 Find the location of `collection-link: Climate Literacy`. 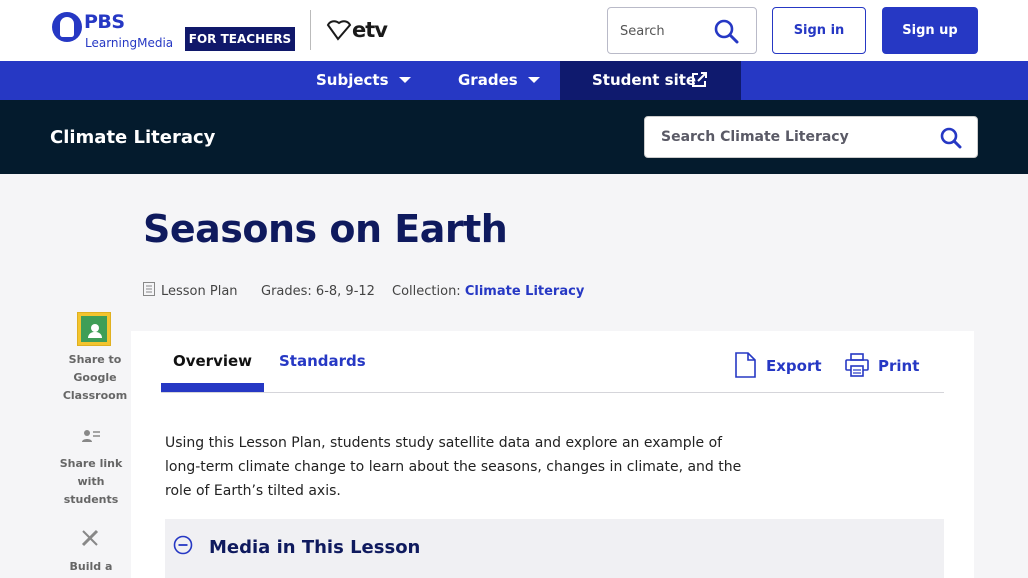

collection-link: Climate Literacy is located at coordinates (524, 291).